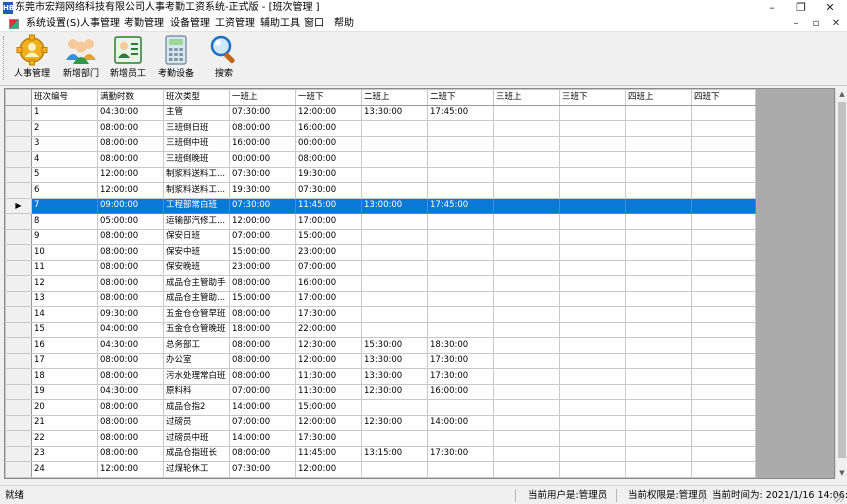 This screenshot has height=504, width=847. What do you see at coordinates (64, 97) in the screenshot?
I see `col-header-shift-id: 班次编号` at bounding box center [64, 97].